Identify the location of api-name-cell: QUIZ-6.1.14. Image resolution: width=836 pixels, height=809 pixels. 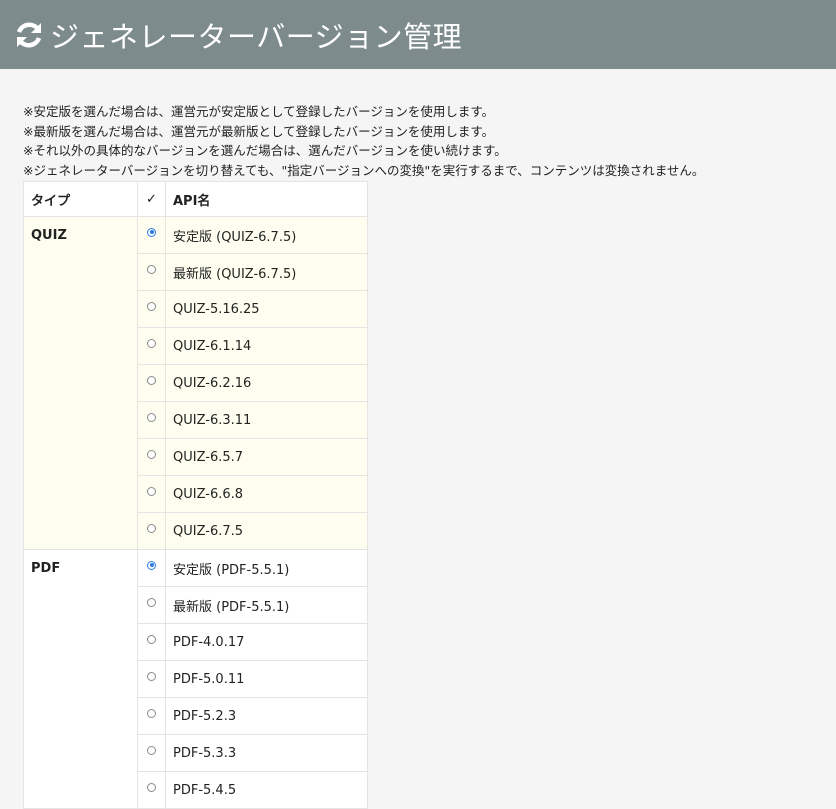
(266, 346).